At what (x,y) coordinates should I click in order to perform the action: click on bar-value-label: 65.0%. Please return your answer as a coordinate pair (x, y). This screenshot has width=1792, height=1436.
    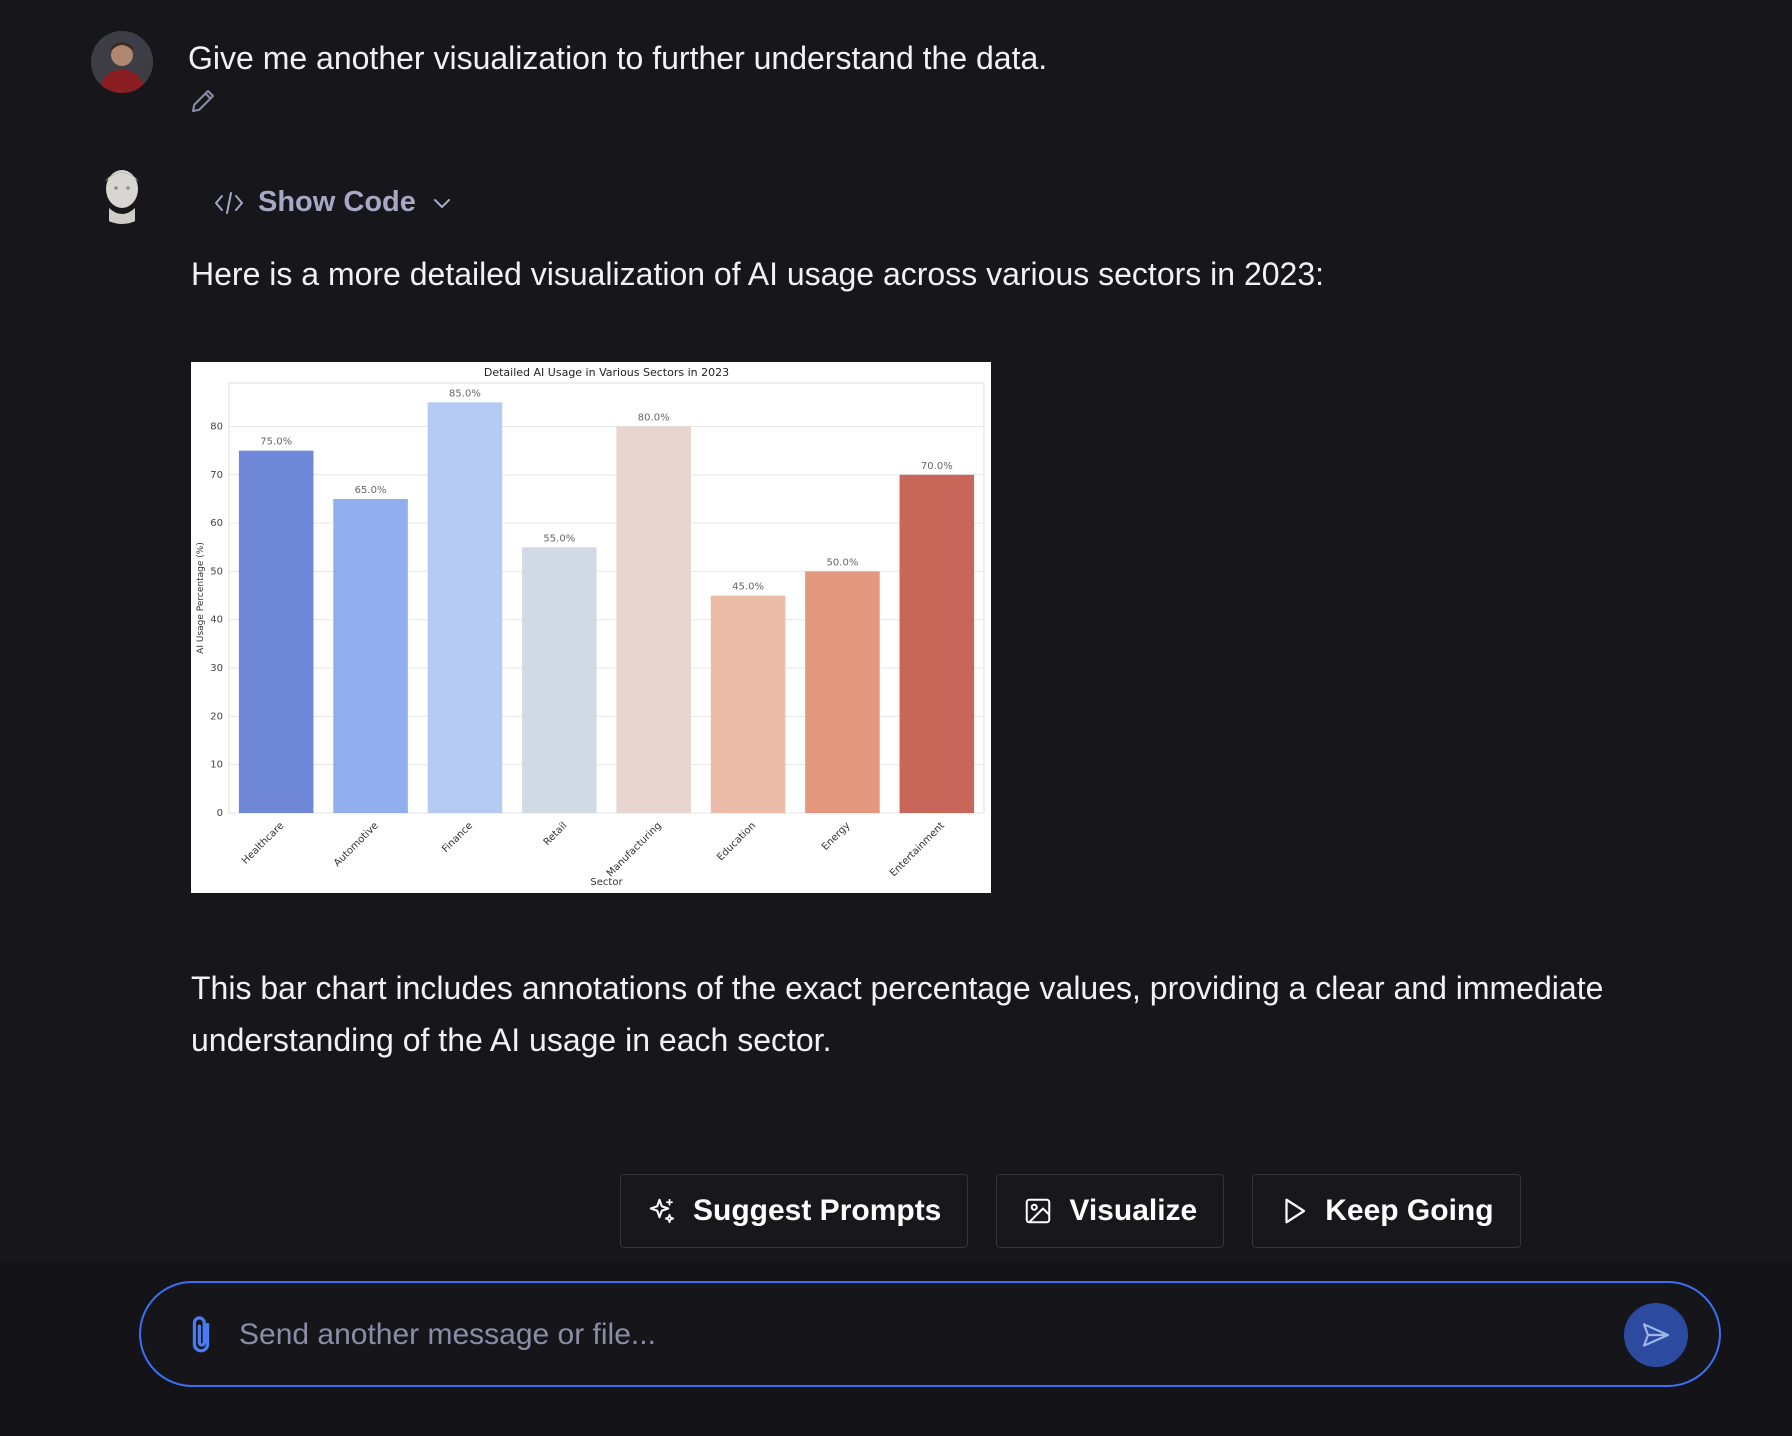
    Looking at the image, I should click on (371, 490).